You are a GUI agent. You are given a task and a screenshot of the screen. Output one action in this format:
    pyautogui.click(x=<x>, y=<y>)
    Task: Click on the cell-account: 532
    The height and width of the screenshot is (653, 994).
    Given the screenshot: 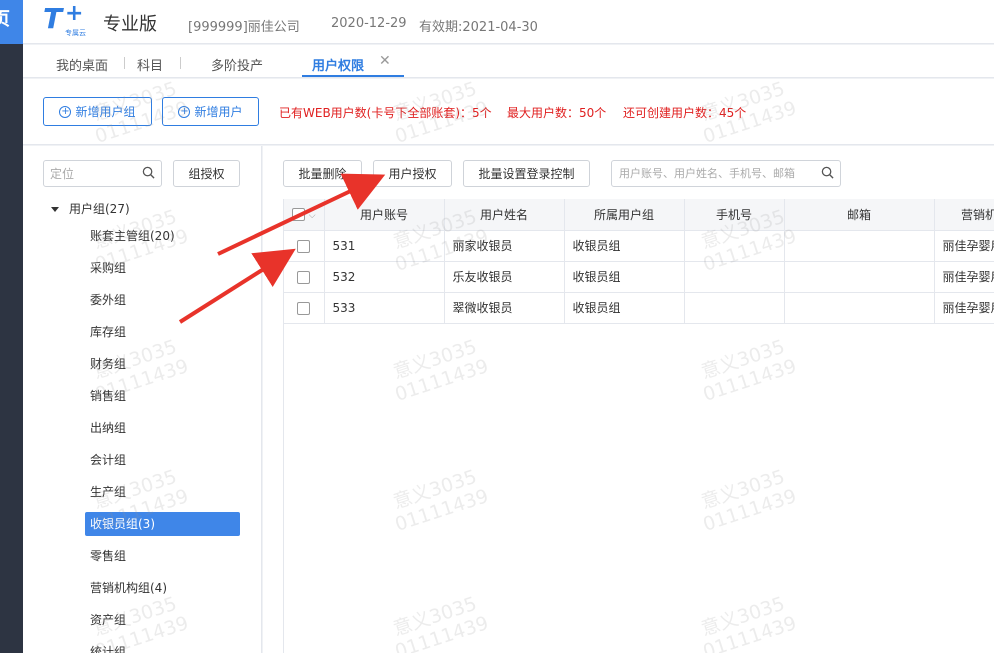 What is the action you would take?
    pyautogui.click(x=384, y=277)
    